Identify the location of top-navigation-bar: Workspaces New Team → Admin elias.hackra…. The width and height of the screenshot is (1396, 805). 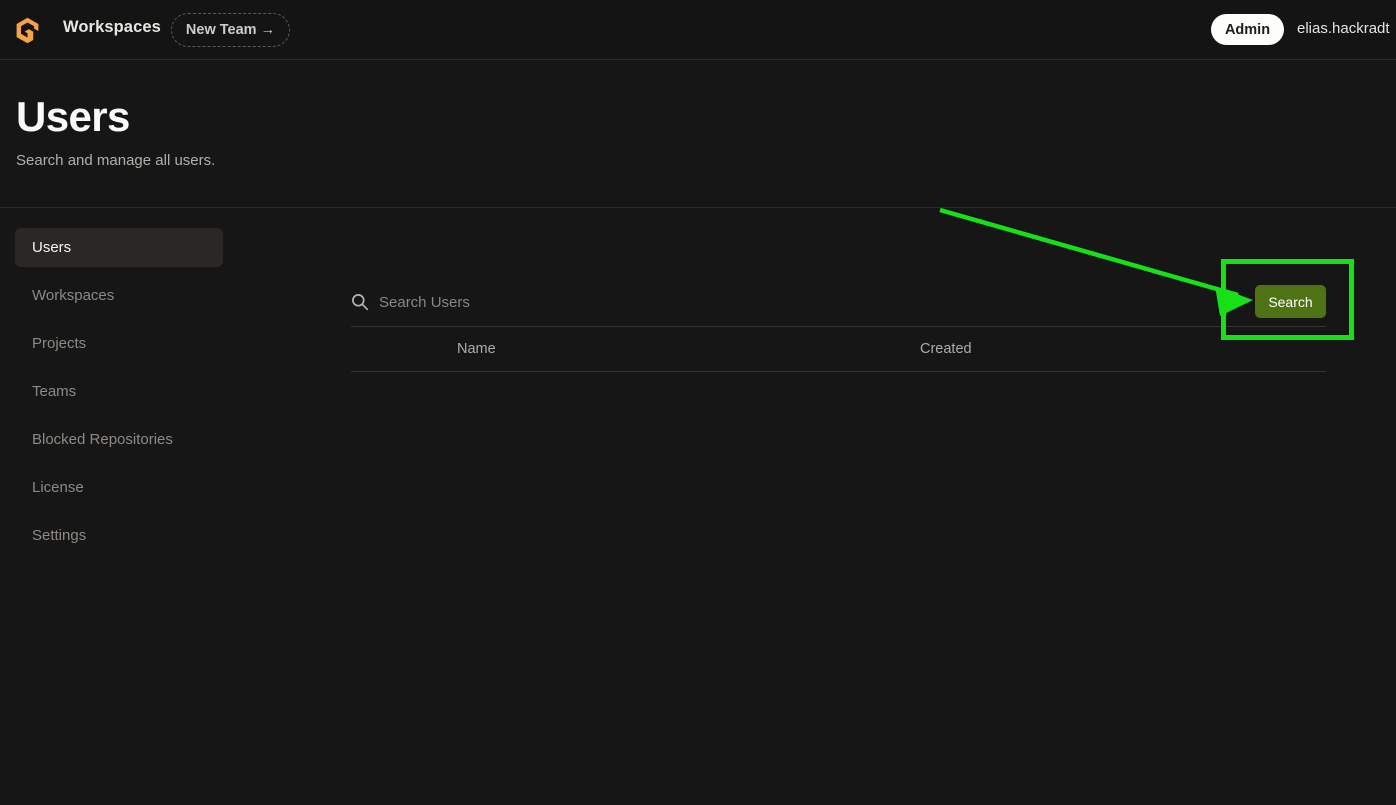
(698, 30).